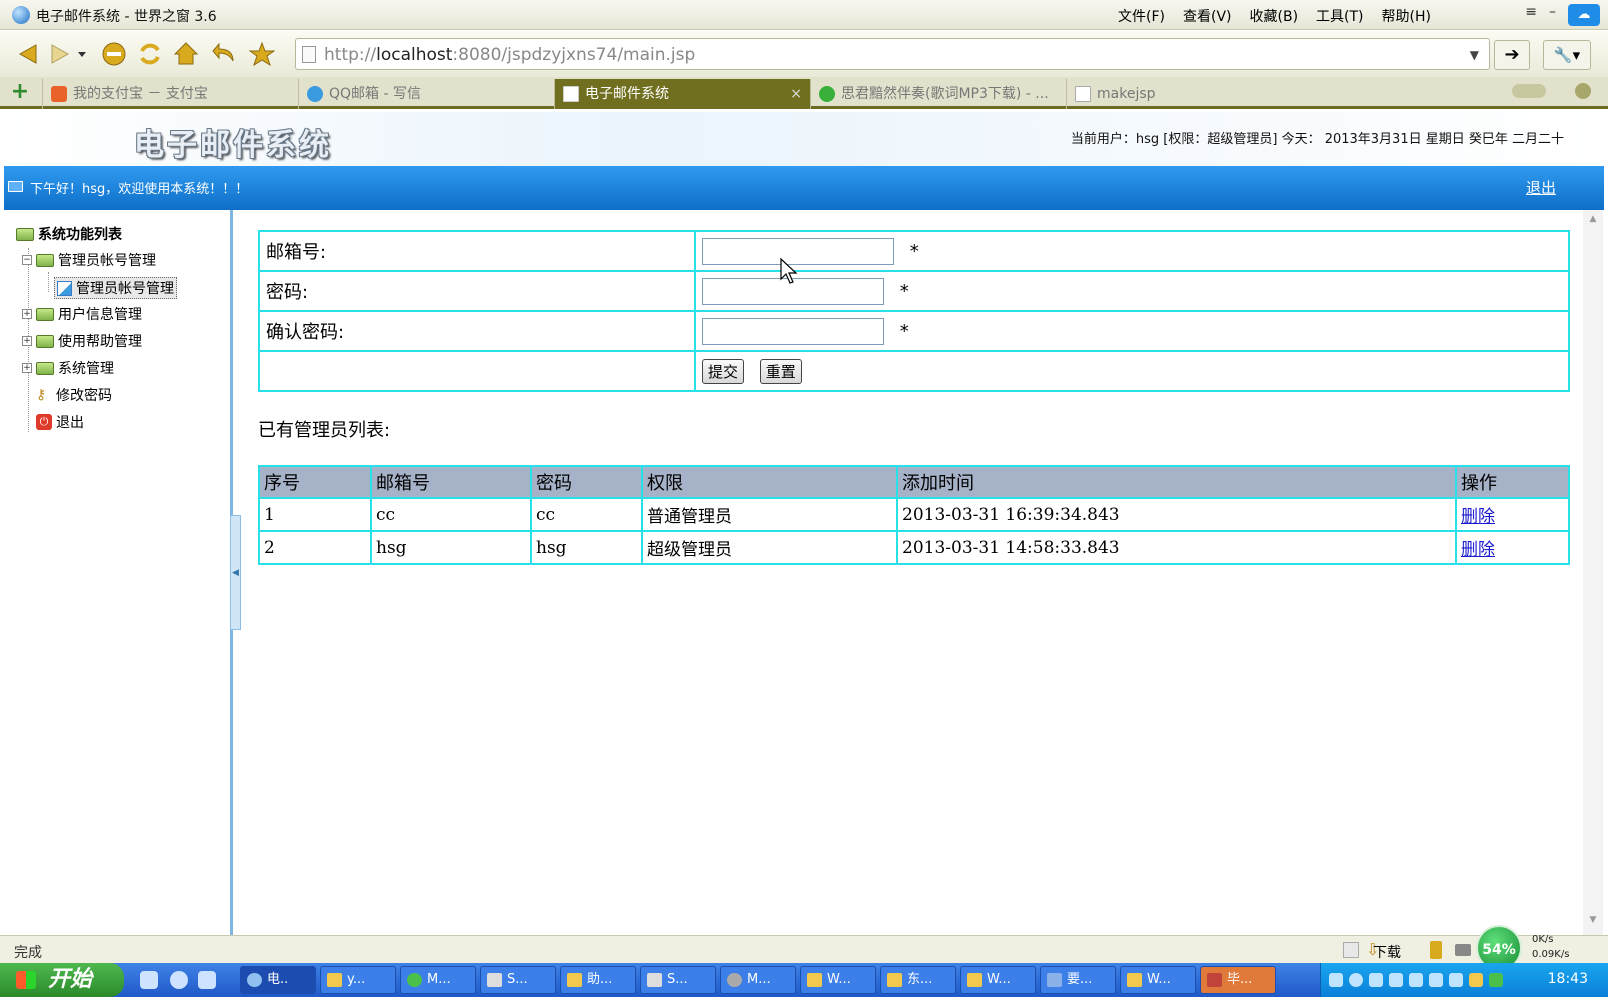 This screenshot has width=1608, height=997. Describe the element at coordinates (179, 980) in the screenshot. I see `browser-icon` at that location.